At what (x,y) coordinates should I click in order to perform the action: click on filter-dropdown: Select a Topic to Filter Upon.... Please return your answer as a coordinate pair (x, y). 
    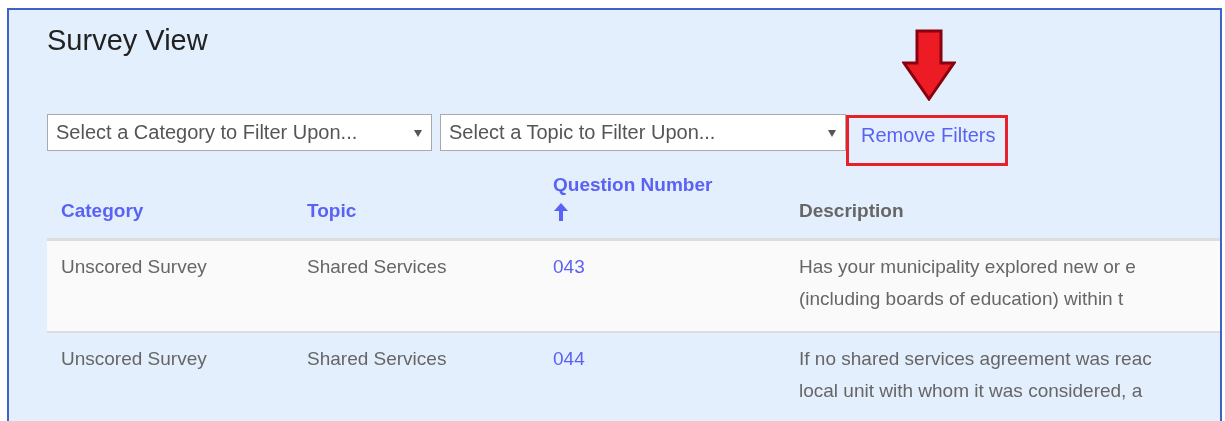
    Looking at the image, I should click on (643, 132).